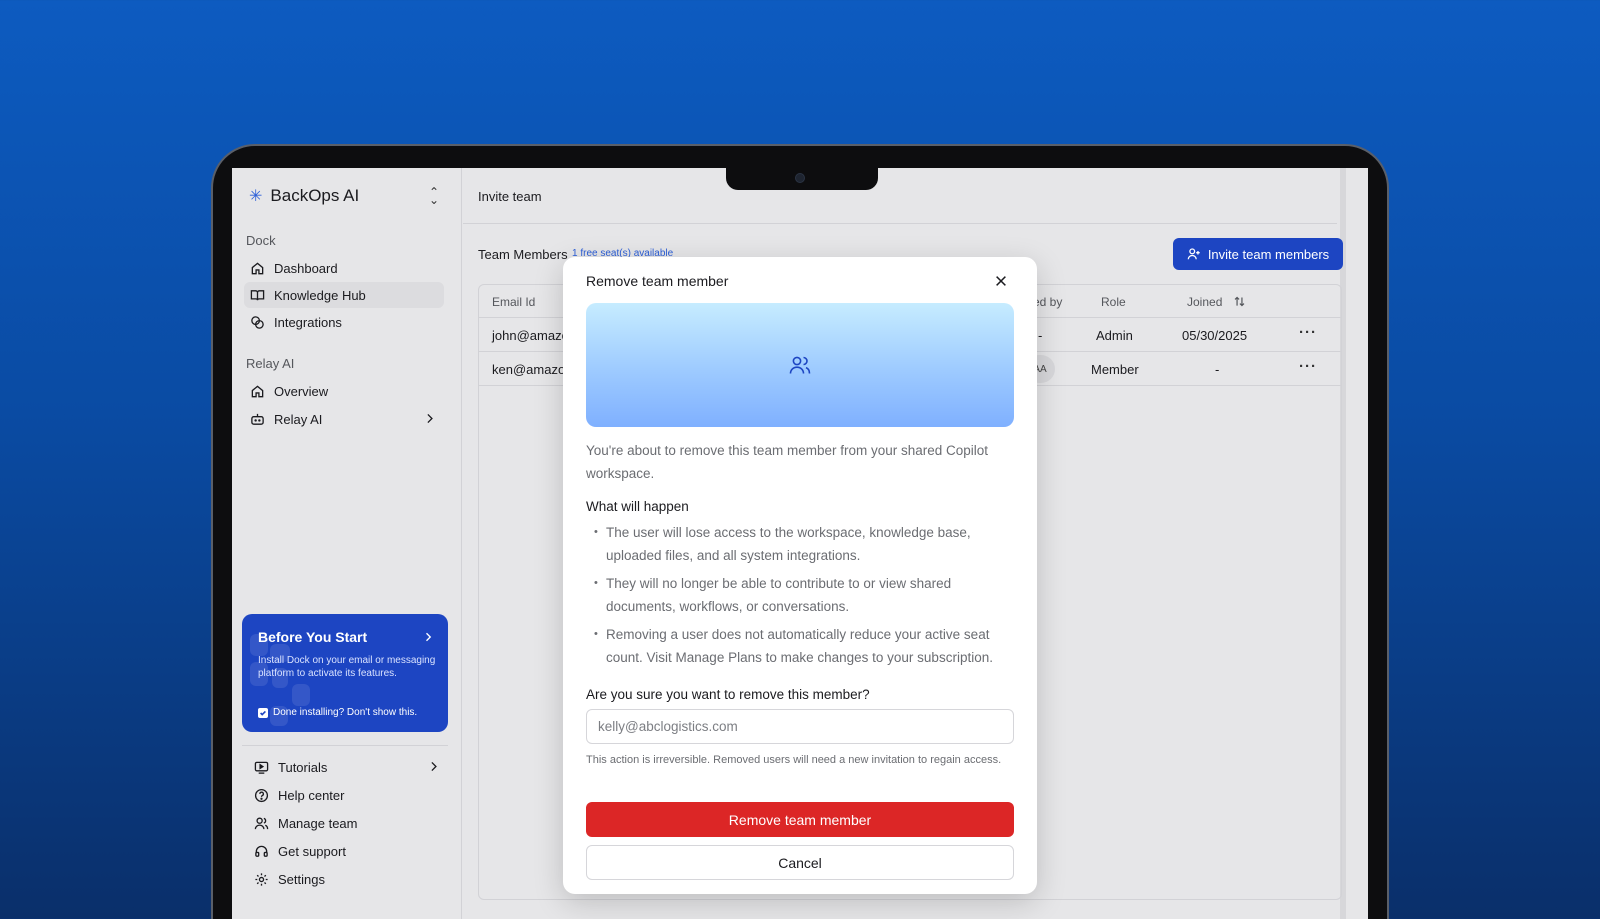 The width and height of the screenshot is (1600, 919). What do you see at coordinates (657, 281) in the screenshot?
I see `modal-title: Remove team member` at bounding box center [657, 281].